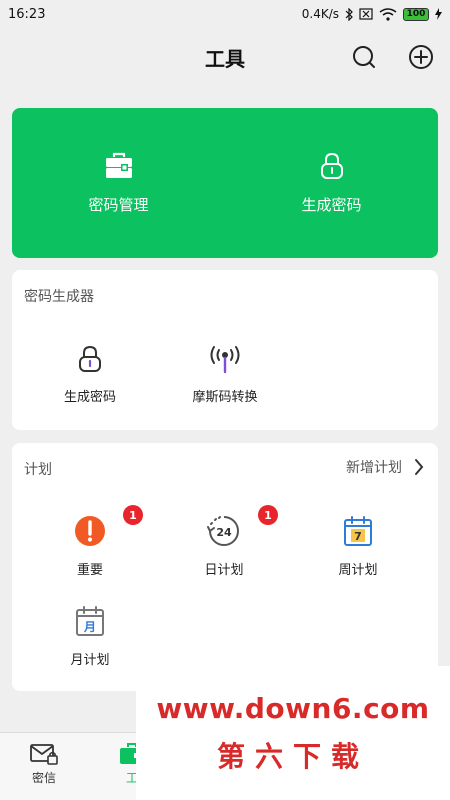  I want to click on battery-indicator: 100, so click(416, 14).